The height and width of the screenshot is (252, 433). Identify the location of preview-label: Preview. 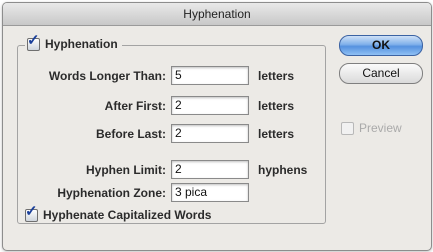
(380, 128).